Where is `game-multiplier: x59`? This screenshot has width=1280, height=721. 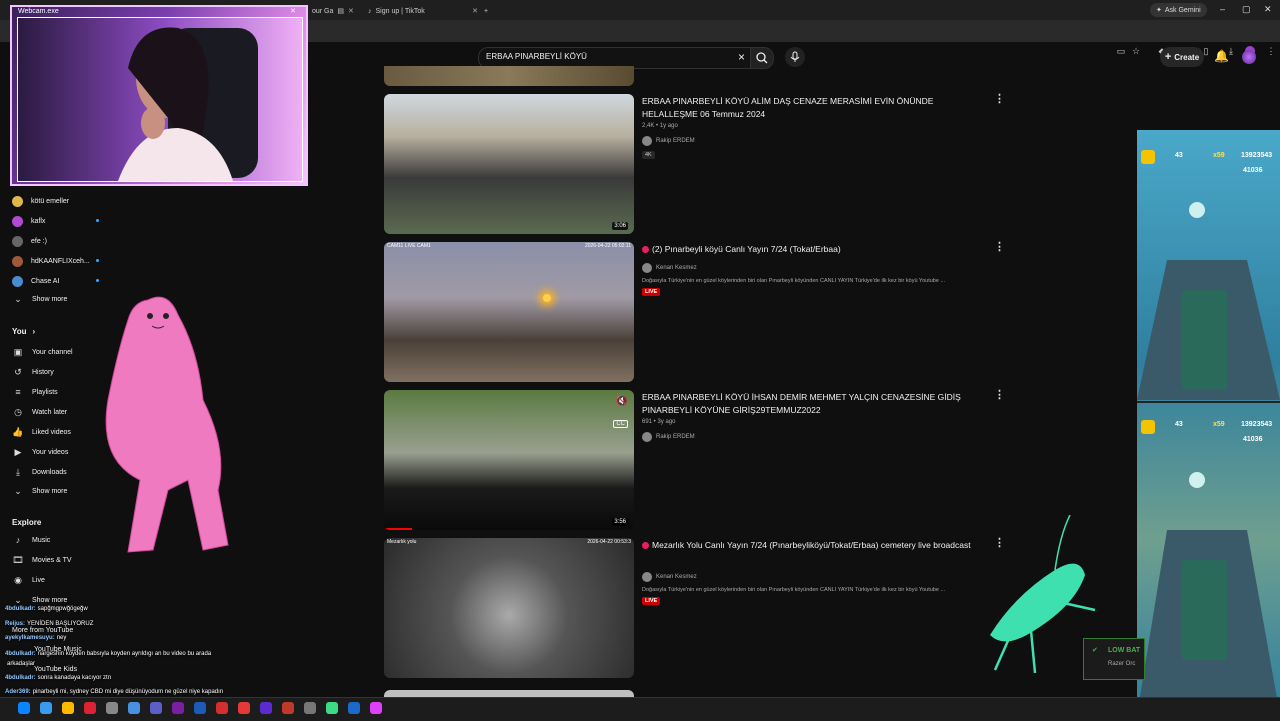 game-multiplier: x59 is located at coordinates (1219, 424).